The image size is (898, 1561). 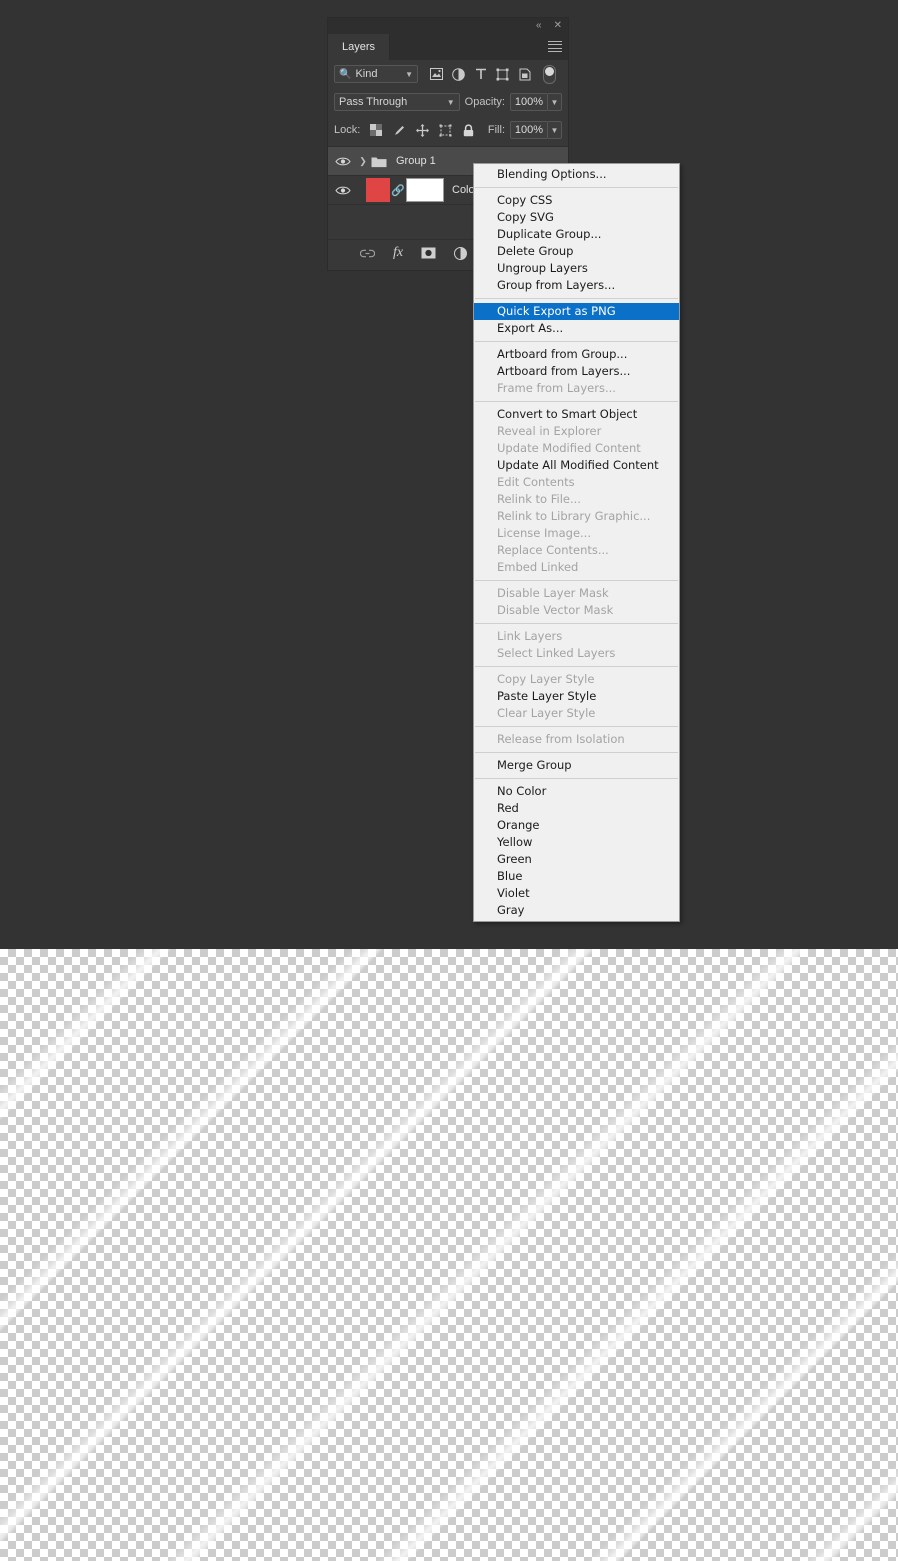 I want to click on menu-item: Select Linked Layers, so click(x=556, y=653).